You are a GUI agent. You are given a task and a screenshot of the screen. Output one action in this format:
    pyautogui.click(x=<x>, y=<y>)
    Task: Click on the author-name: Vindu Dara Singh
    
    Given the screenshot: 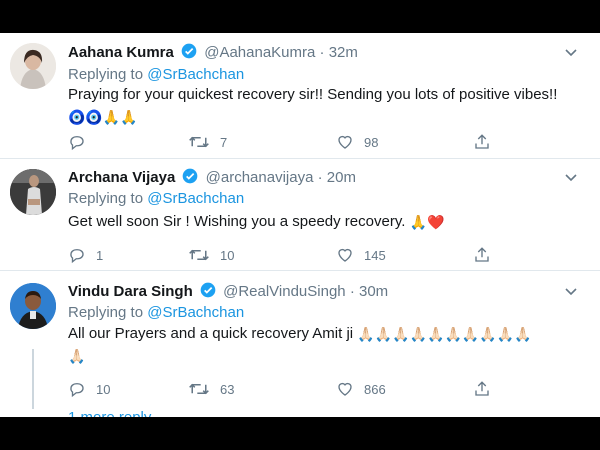 What is the action you would take?
    pyautogui.click(x=130, y=291)
    